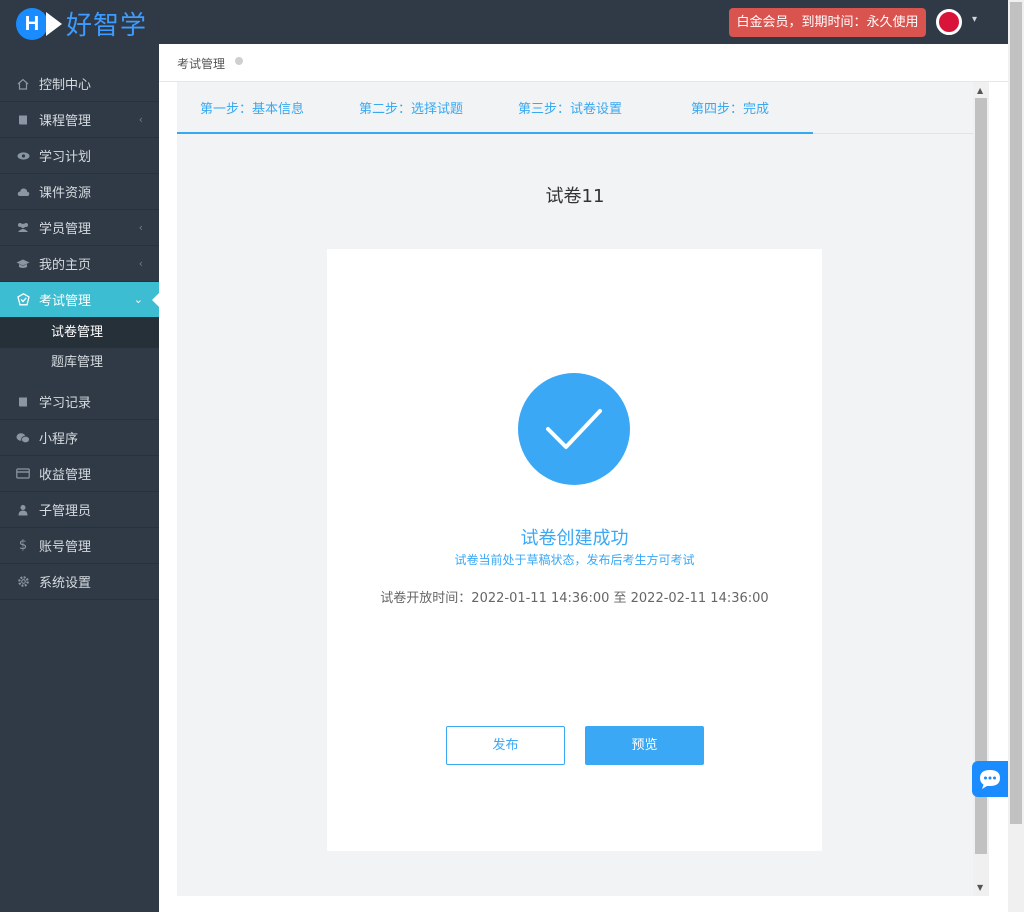  What do you see at coordinates (827, 22) in the screenshot?
I see `membership-badge: 白金会员，到期时间：永久使用` at bounding box center [827, 22].